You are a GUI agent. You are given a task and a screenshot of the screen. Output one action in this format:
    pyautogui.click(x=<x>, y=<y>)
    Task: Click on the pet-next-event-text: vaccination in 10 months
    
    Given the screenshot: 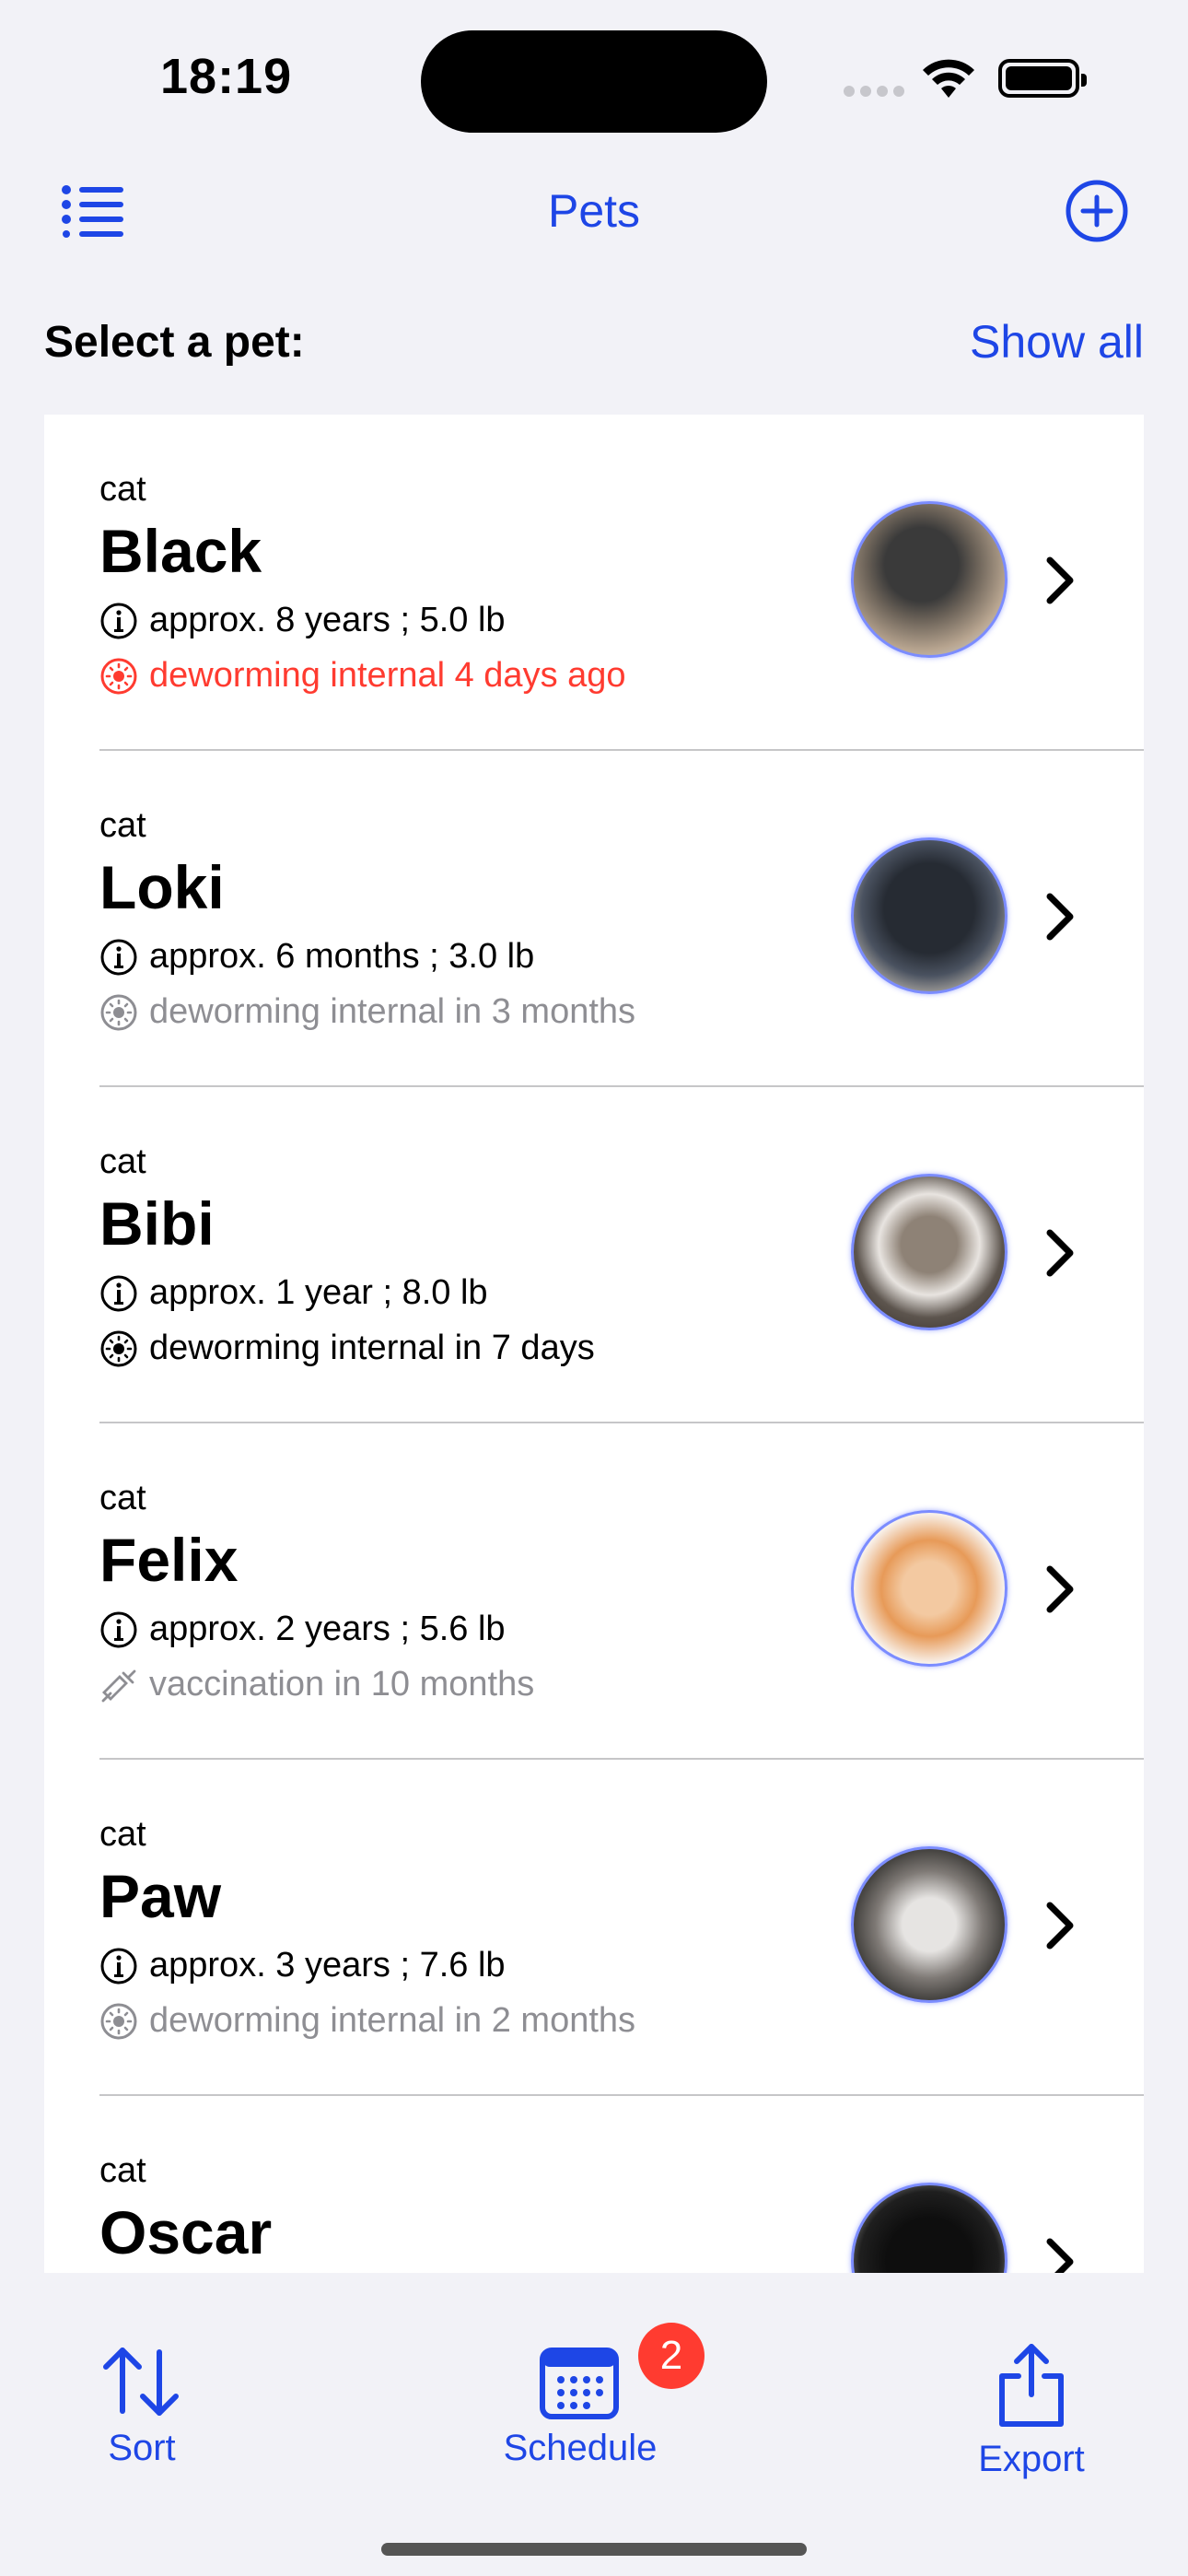 What is the action you would take?
    pyautogui.click(x=342, y=1684)
    